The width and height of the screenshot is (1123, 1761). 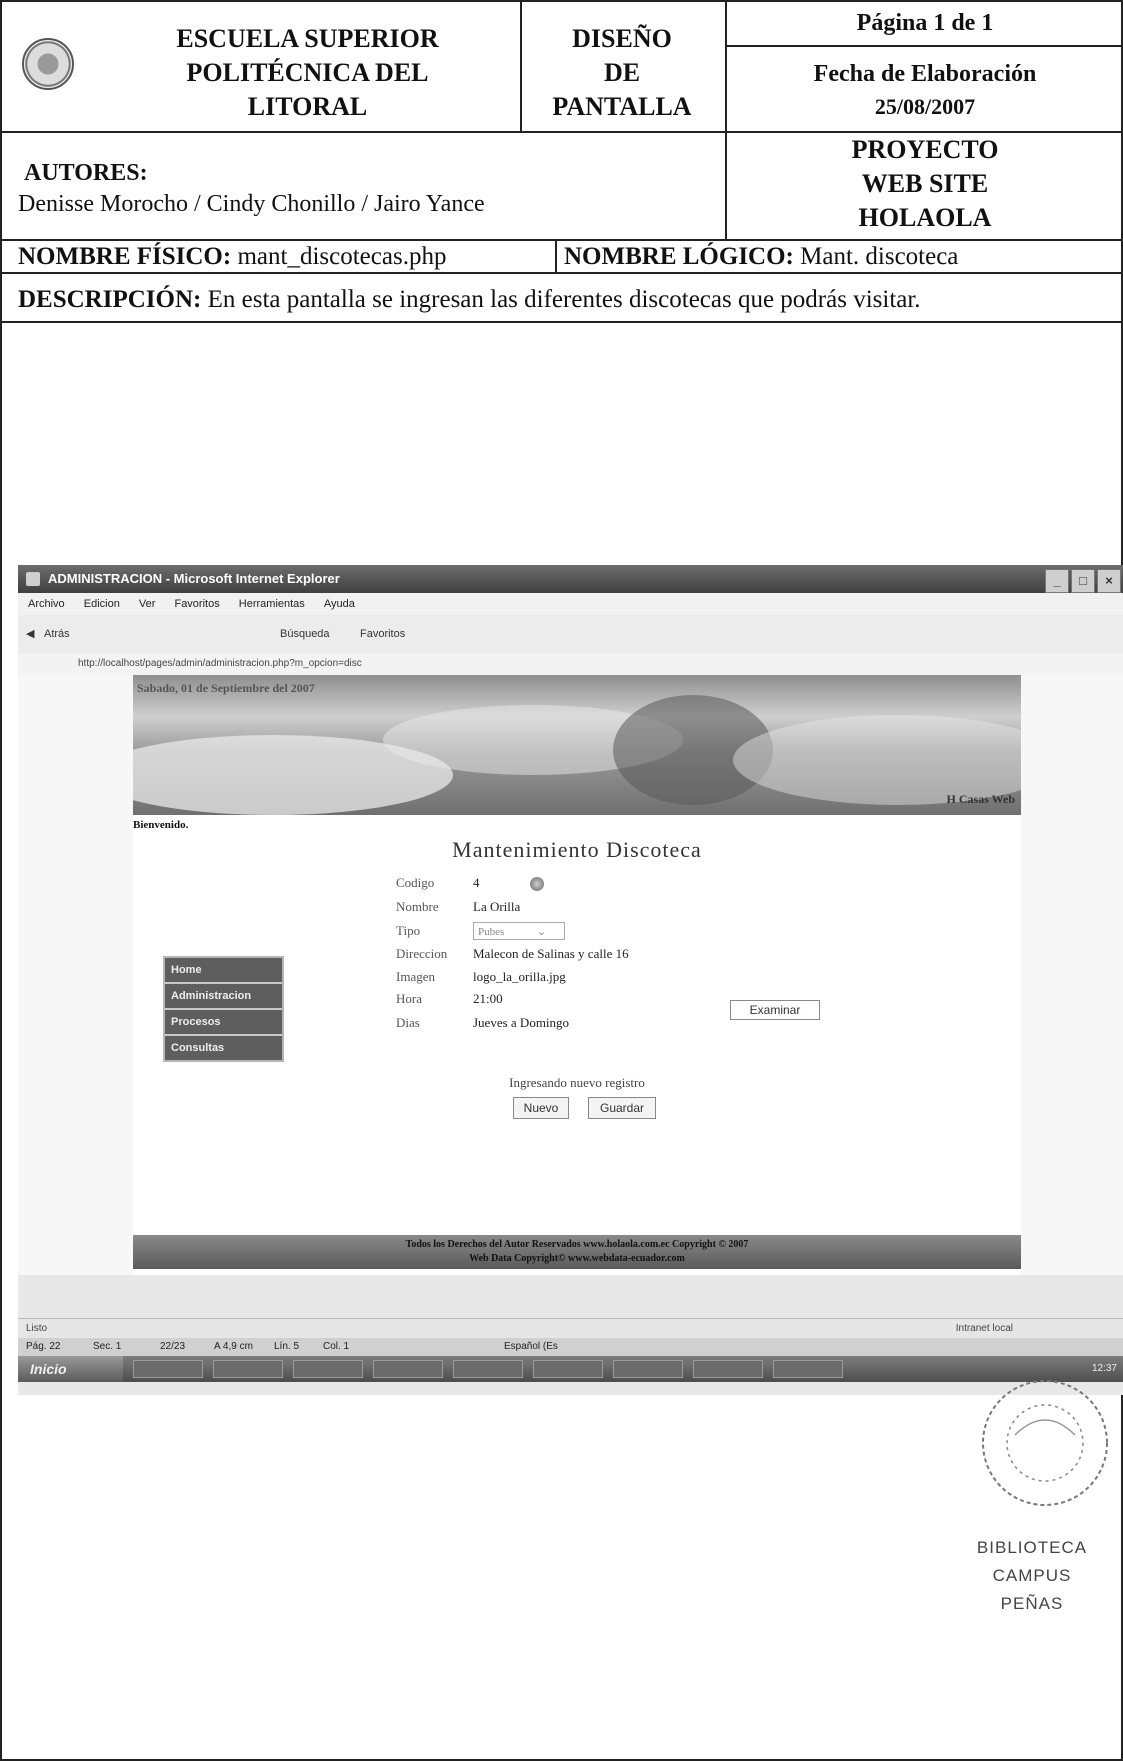 What do you see at coordinates (536, 884) in the screenshot?
I see `globe-icon` at bounding box center [536, 884].